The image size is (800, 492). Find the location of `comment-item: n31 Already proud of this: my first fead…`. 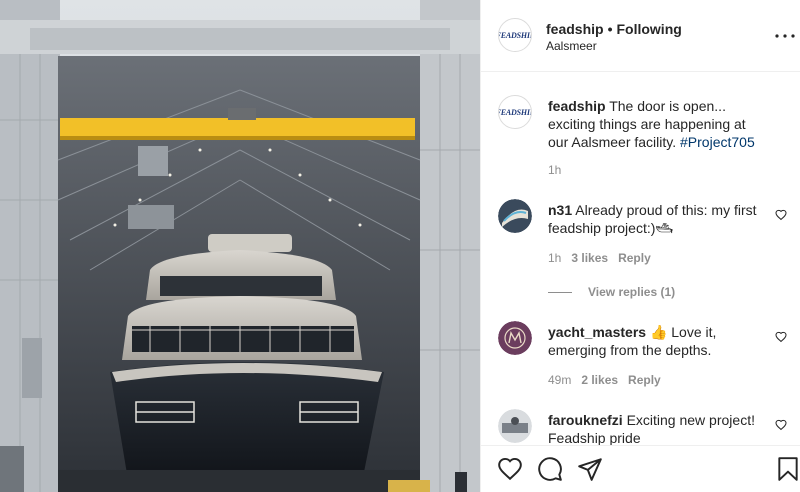

comment-item: n31 Already proud of this: my first fead… is located at coordinates (640, 249).